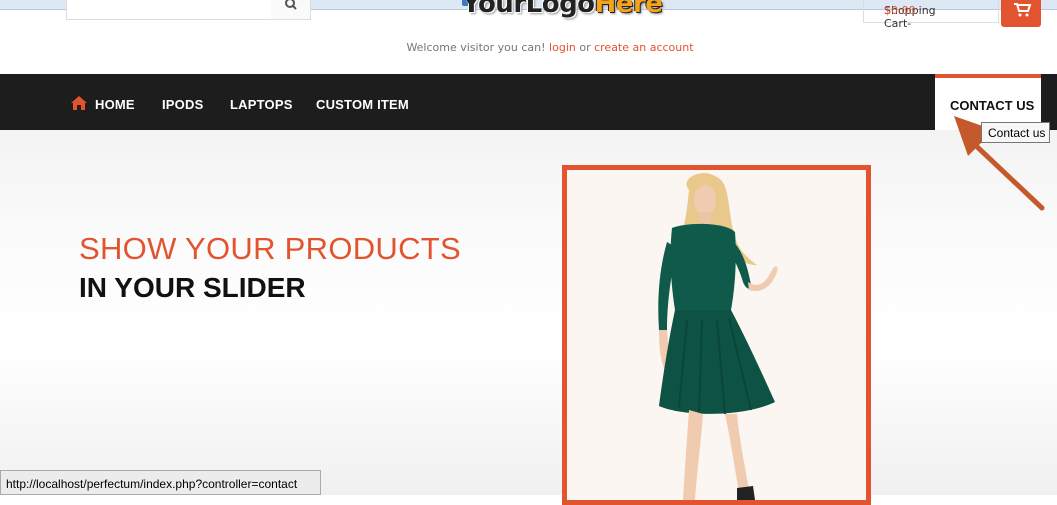  Describe the element at coordinates (900, 10) in the screenshot. I see `cart-amount: $0.00` at that location.